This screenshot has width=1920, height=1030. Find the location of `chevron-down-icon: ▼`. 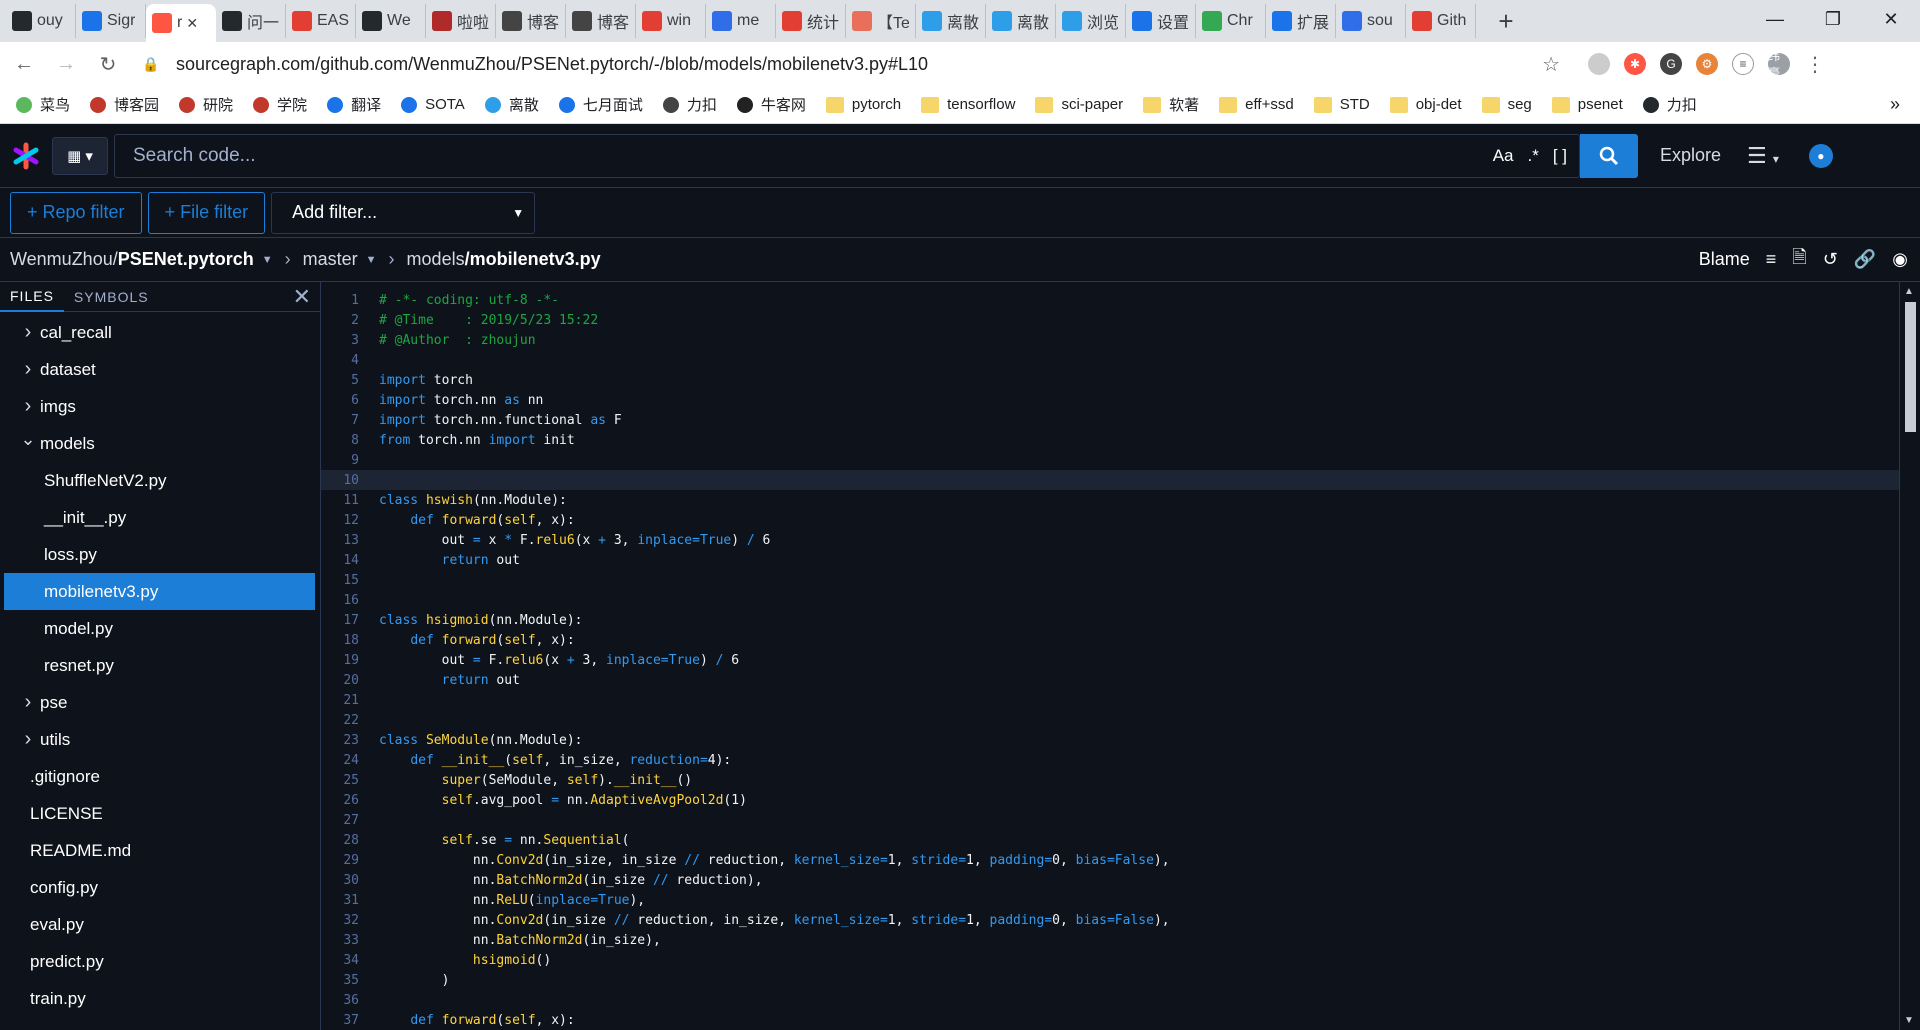

chevron-down-icon: ▼ is located at coordinates (267, 260).